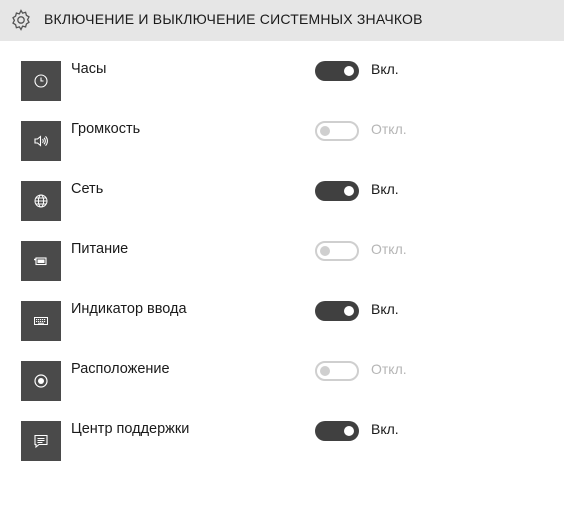 Image resolution: width=564 pixels, height=517 pixels. What do you see at coordinates (337, 431) in the screenshot?
I see `action-center-toggle` at bounding box center [337, 431].